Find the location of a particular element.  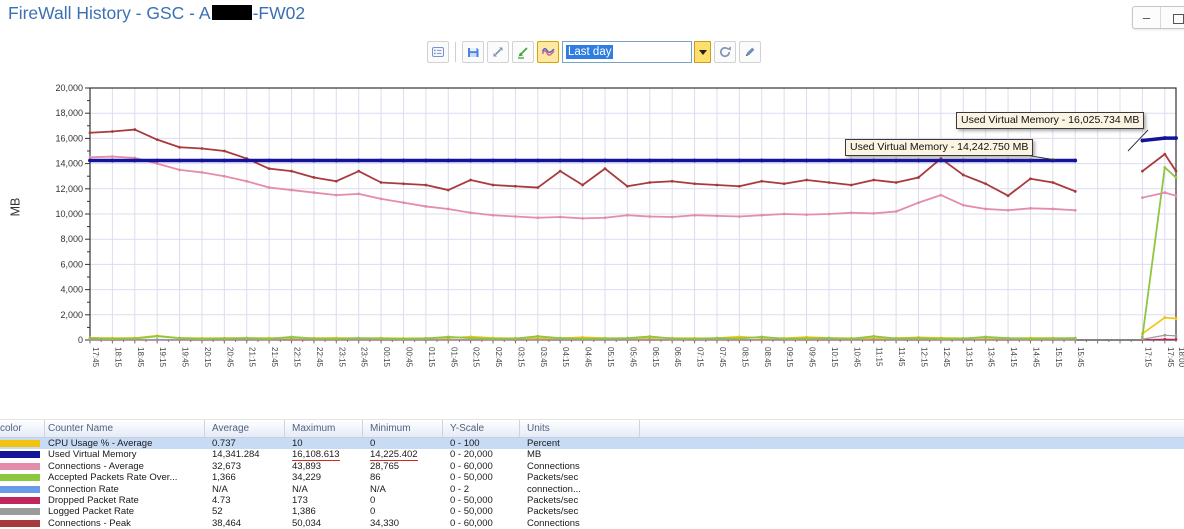

maximum-cell: 43,893 is located at coordinates (307, 466).